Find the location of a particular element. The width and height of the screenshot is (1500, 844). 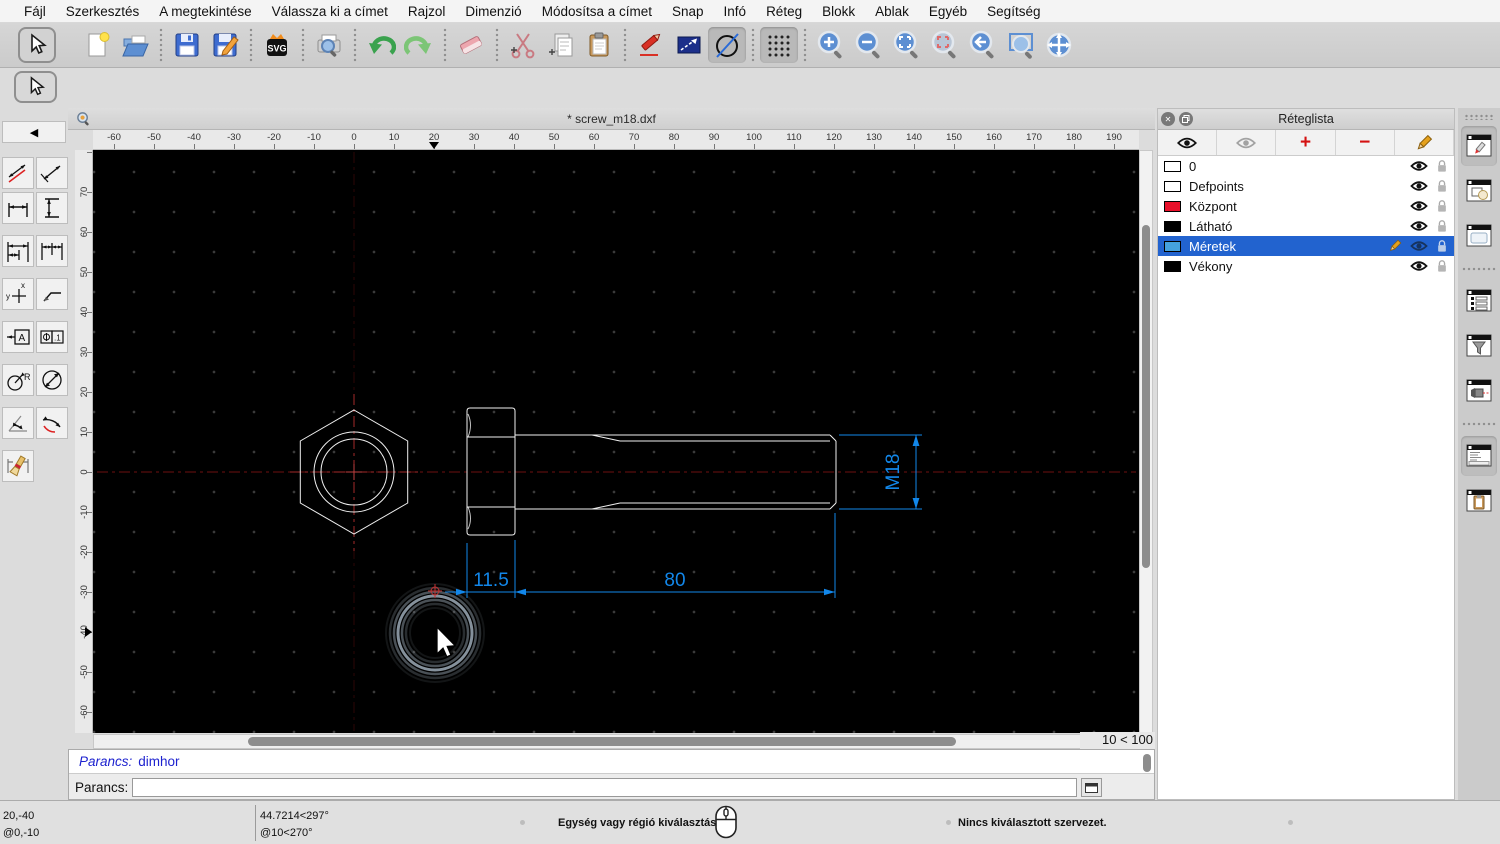

dock-widget-strip is located at coordinates (1479, 454).